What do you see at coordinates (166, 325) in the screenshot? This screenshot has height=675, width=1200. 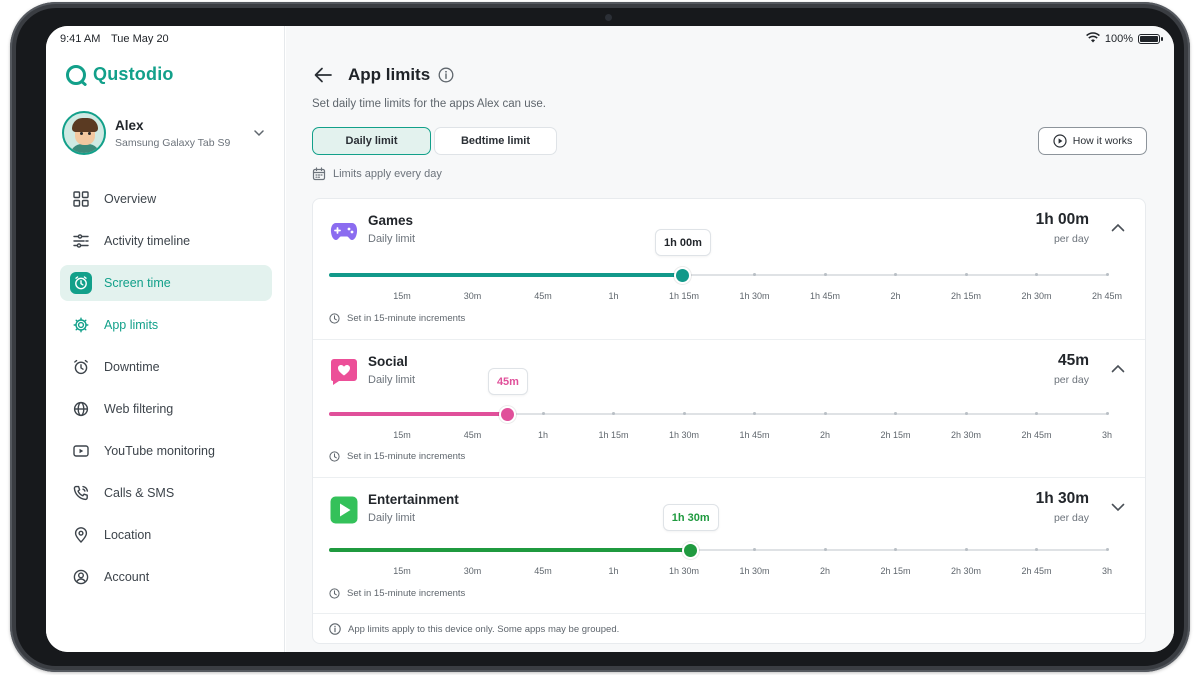 I see `sidebar-item-app-limits: App limits` at bounding box center [166, 325].